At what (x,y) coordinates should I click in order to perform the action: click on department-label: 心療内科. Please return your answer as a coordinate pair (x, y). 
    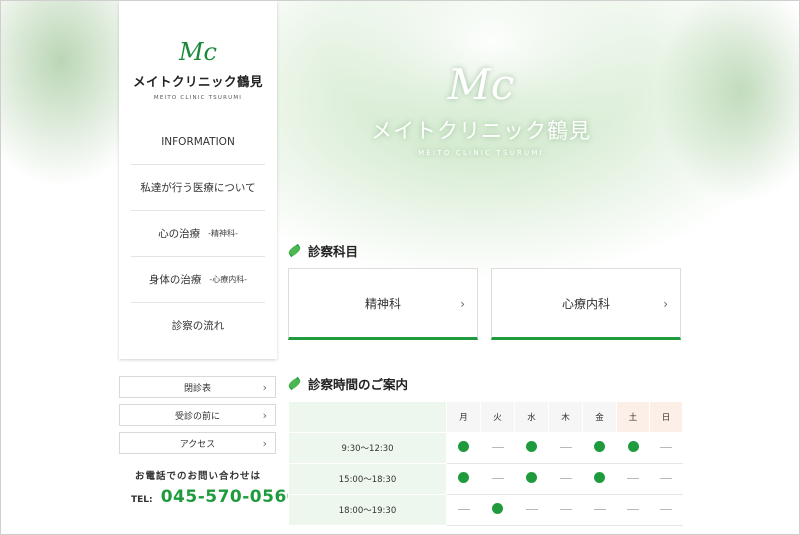
    Looking at the image, I should click on (585, 303).